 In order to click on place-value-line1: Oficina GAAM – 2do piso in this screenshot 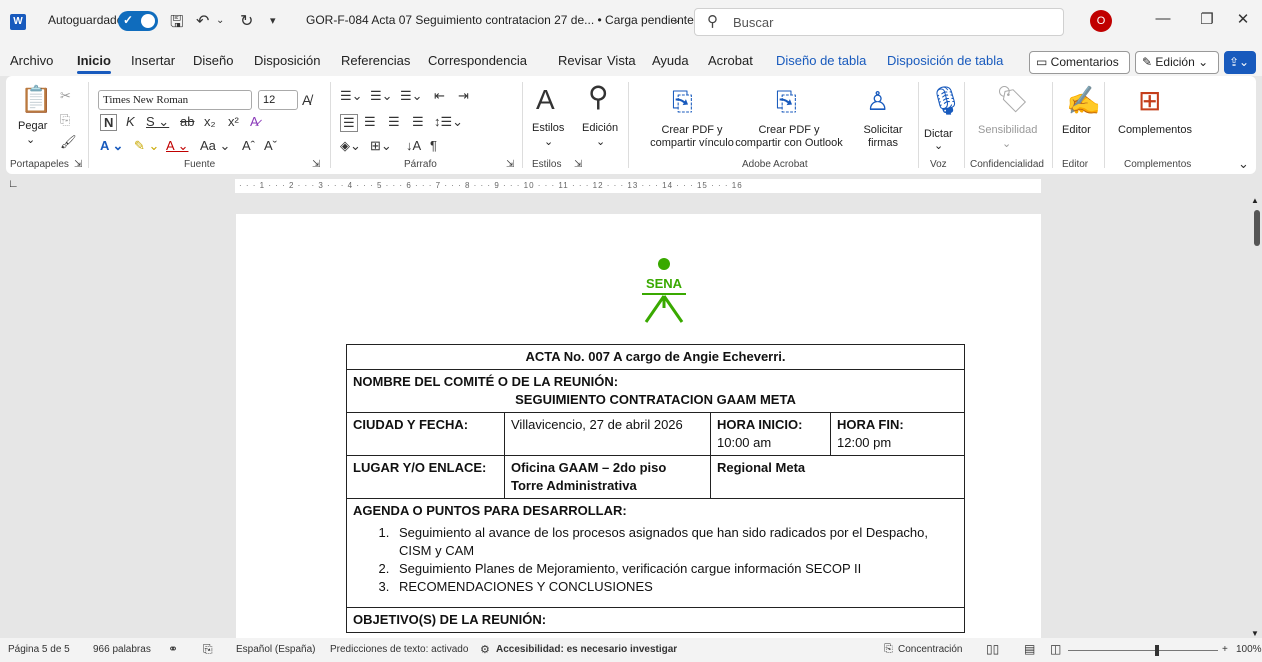, I will do `click(589, 467)`.